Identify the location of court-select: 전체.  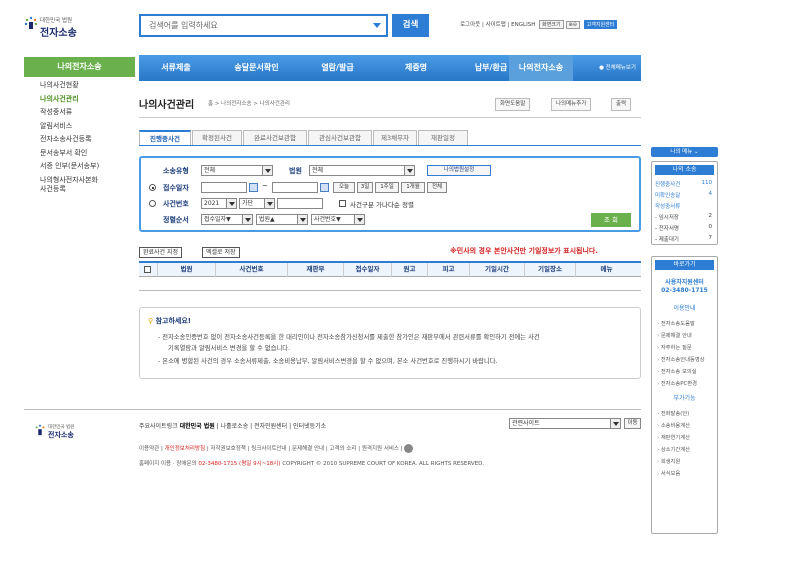
(362, 170).